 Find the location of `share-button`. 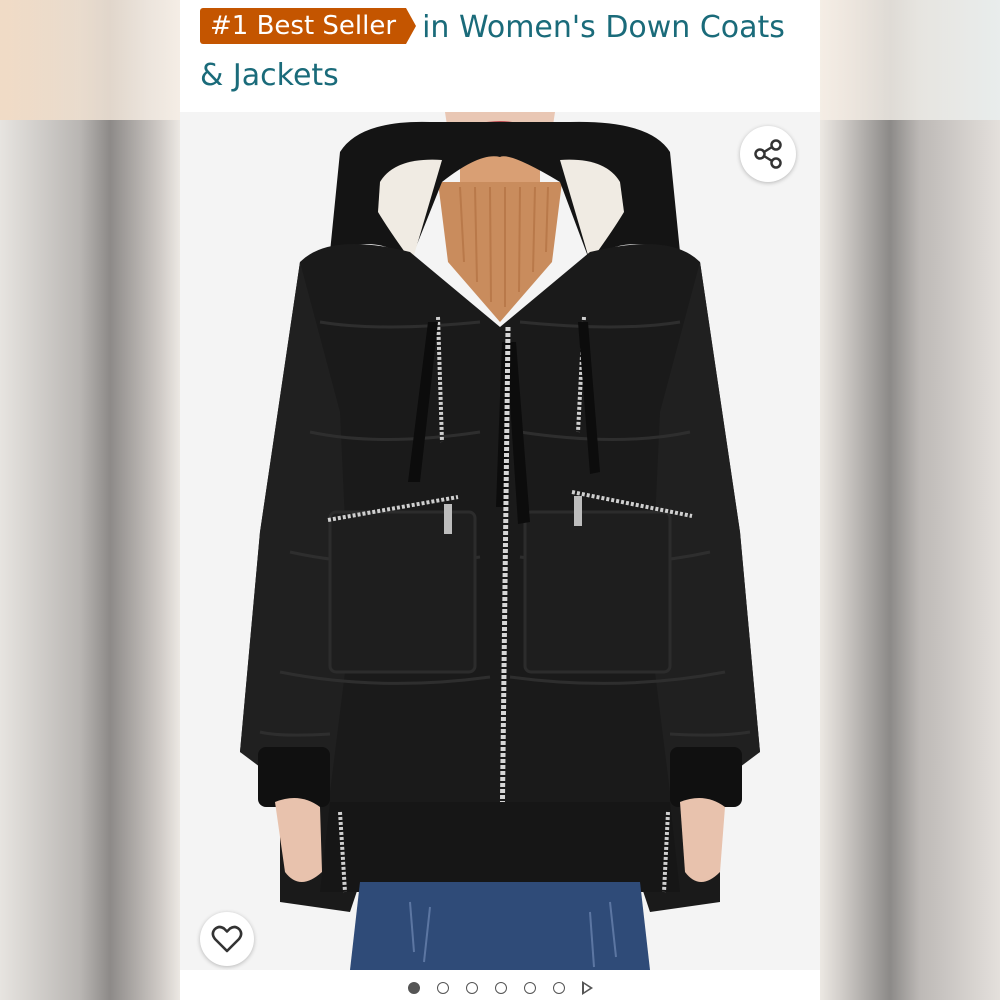

share-button is located at coordinates (768, 154).